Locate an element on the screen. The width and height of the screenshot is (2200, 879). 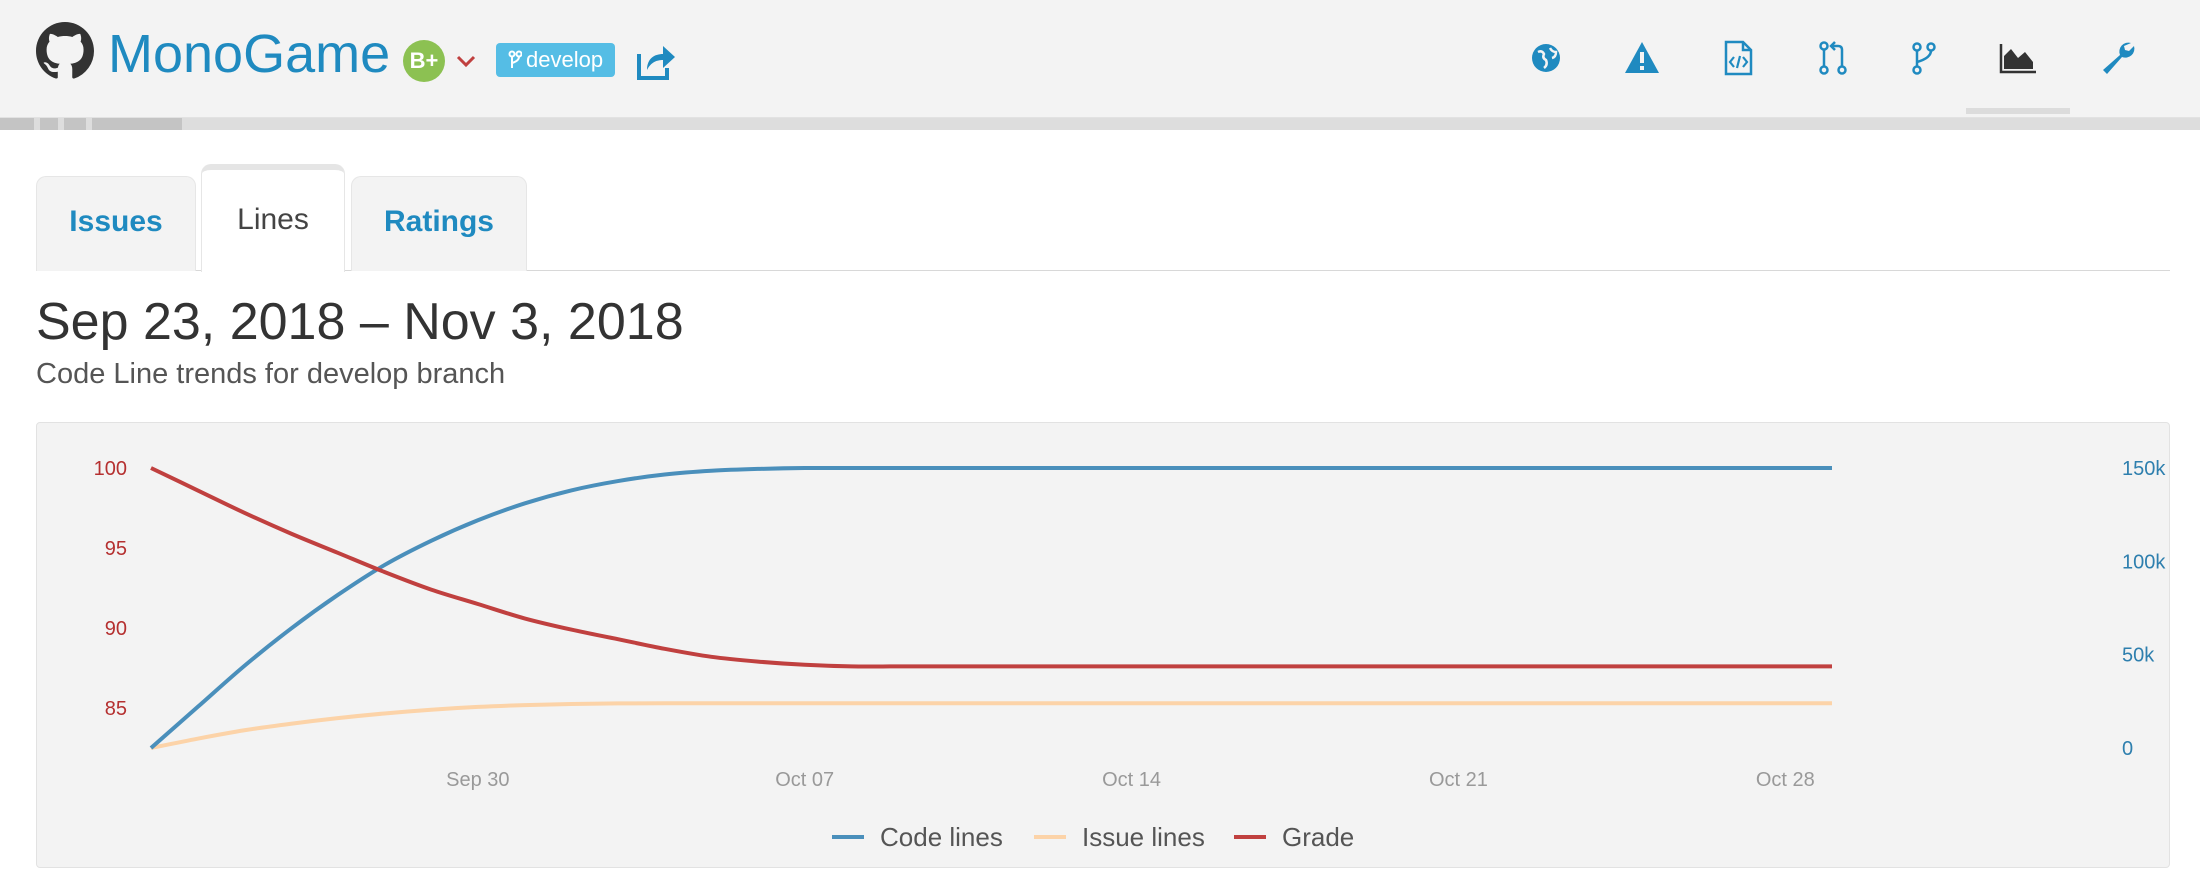
x-axis-tick: Oct 14 is located at coordinates (1131, 780).